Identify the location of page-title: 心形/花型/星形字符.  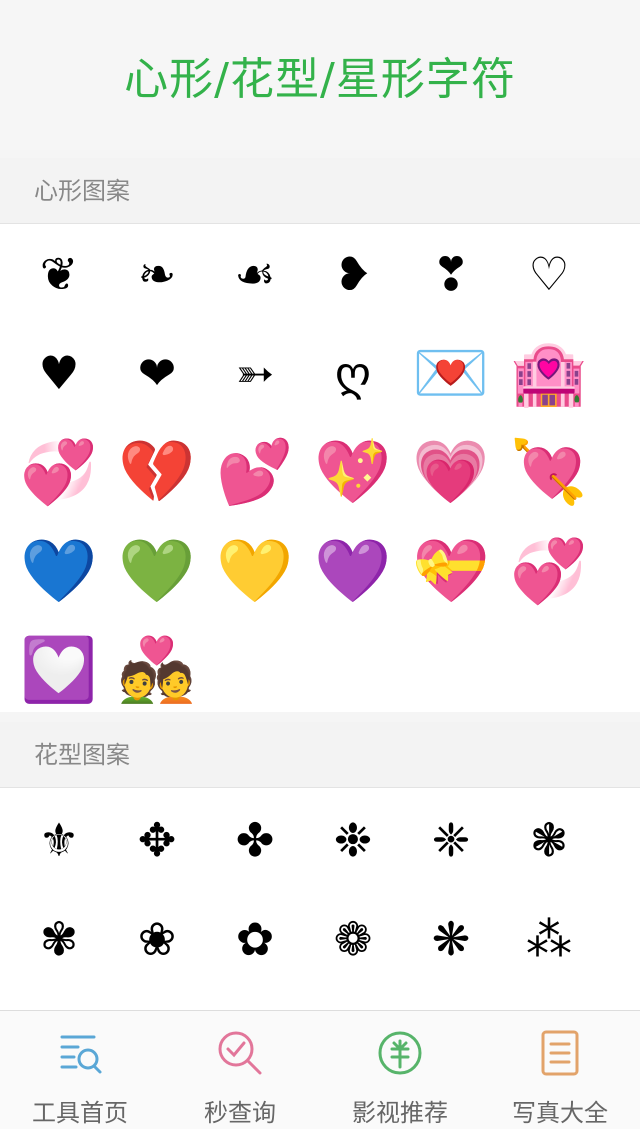
(320, 79).